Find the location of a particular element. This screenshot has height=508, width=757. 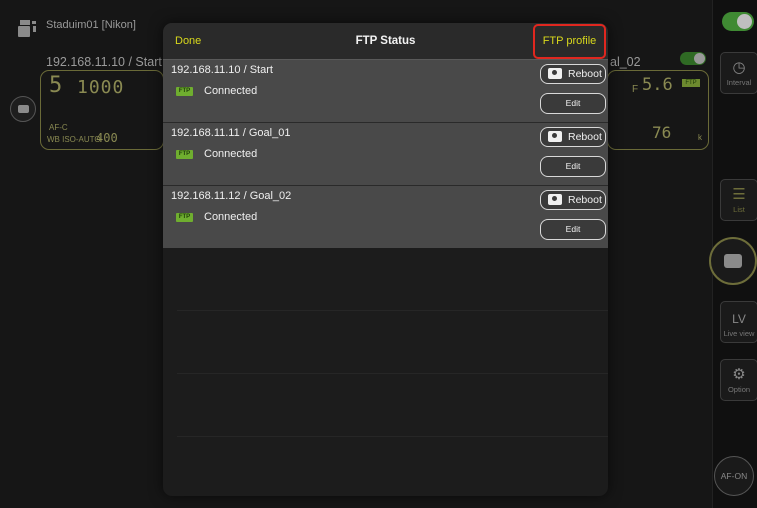

list-icon: ☰ is located at coordinates (739, 194).